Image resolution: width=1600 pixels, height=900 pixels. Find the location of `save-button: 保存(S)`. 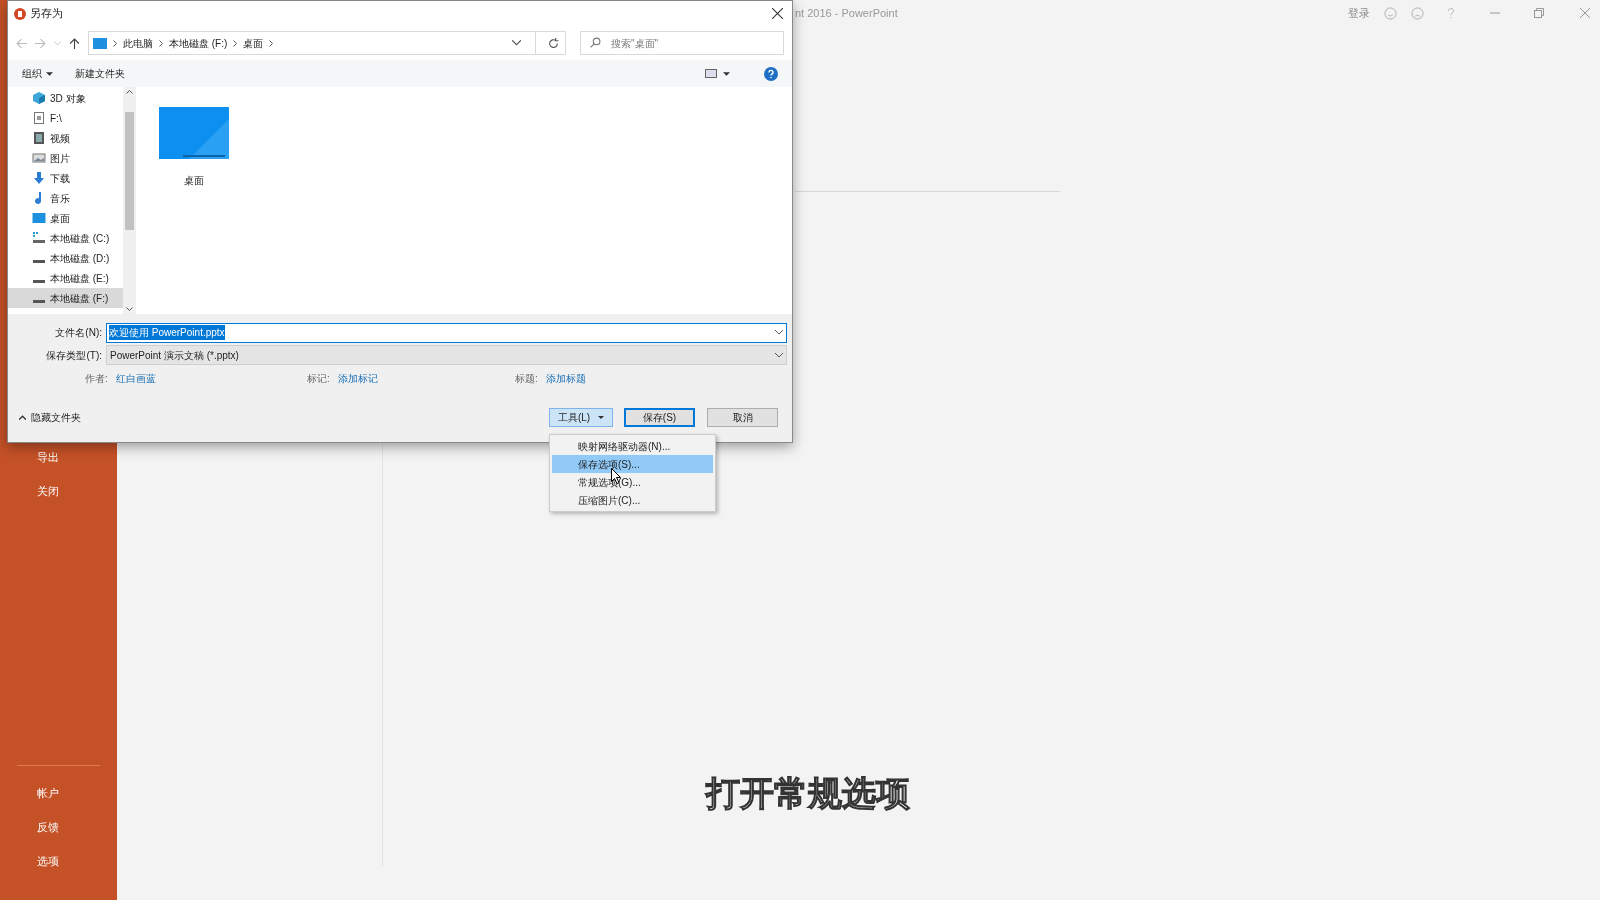

save-button: 保存(S) is located at coordinates (659, 417).